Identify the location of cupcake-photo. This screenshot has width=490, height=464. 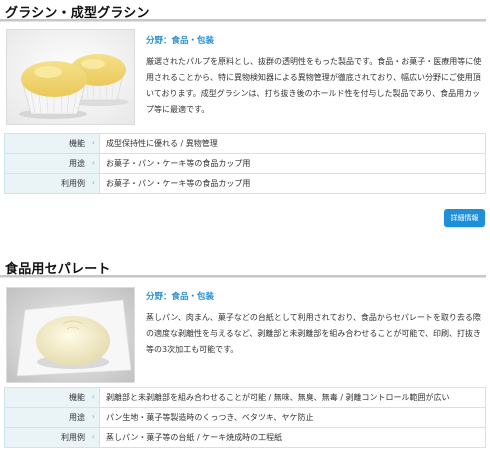
(70, 77).